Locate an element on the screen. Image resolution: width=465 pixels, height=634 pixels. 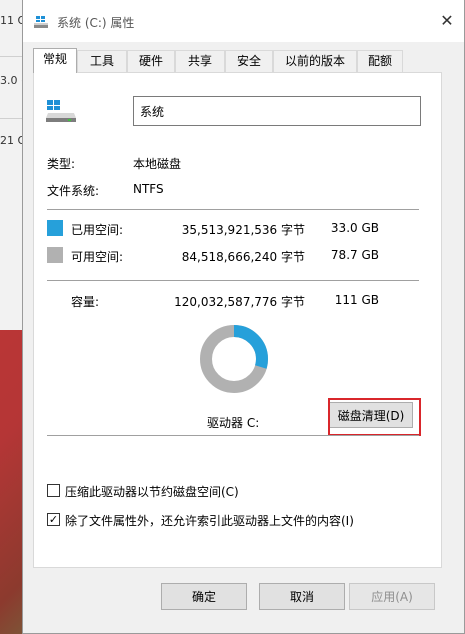
free-space-swatch is located at coordinates (55, 255).